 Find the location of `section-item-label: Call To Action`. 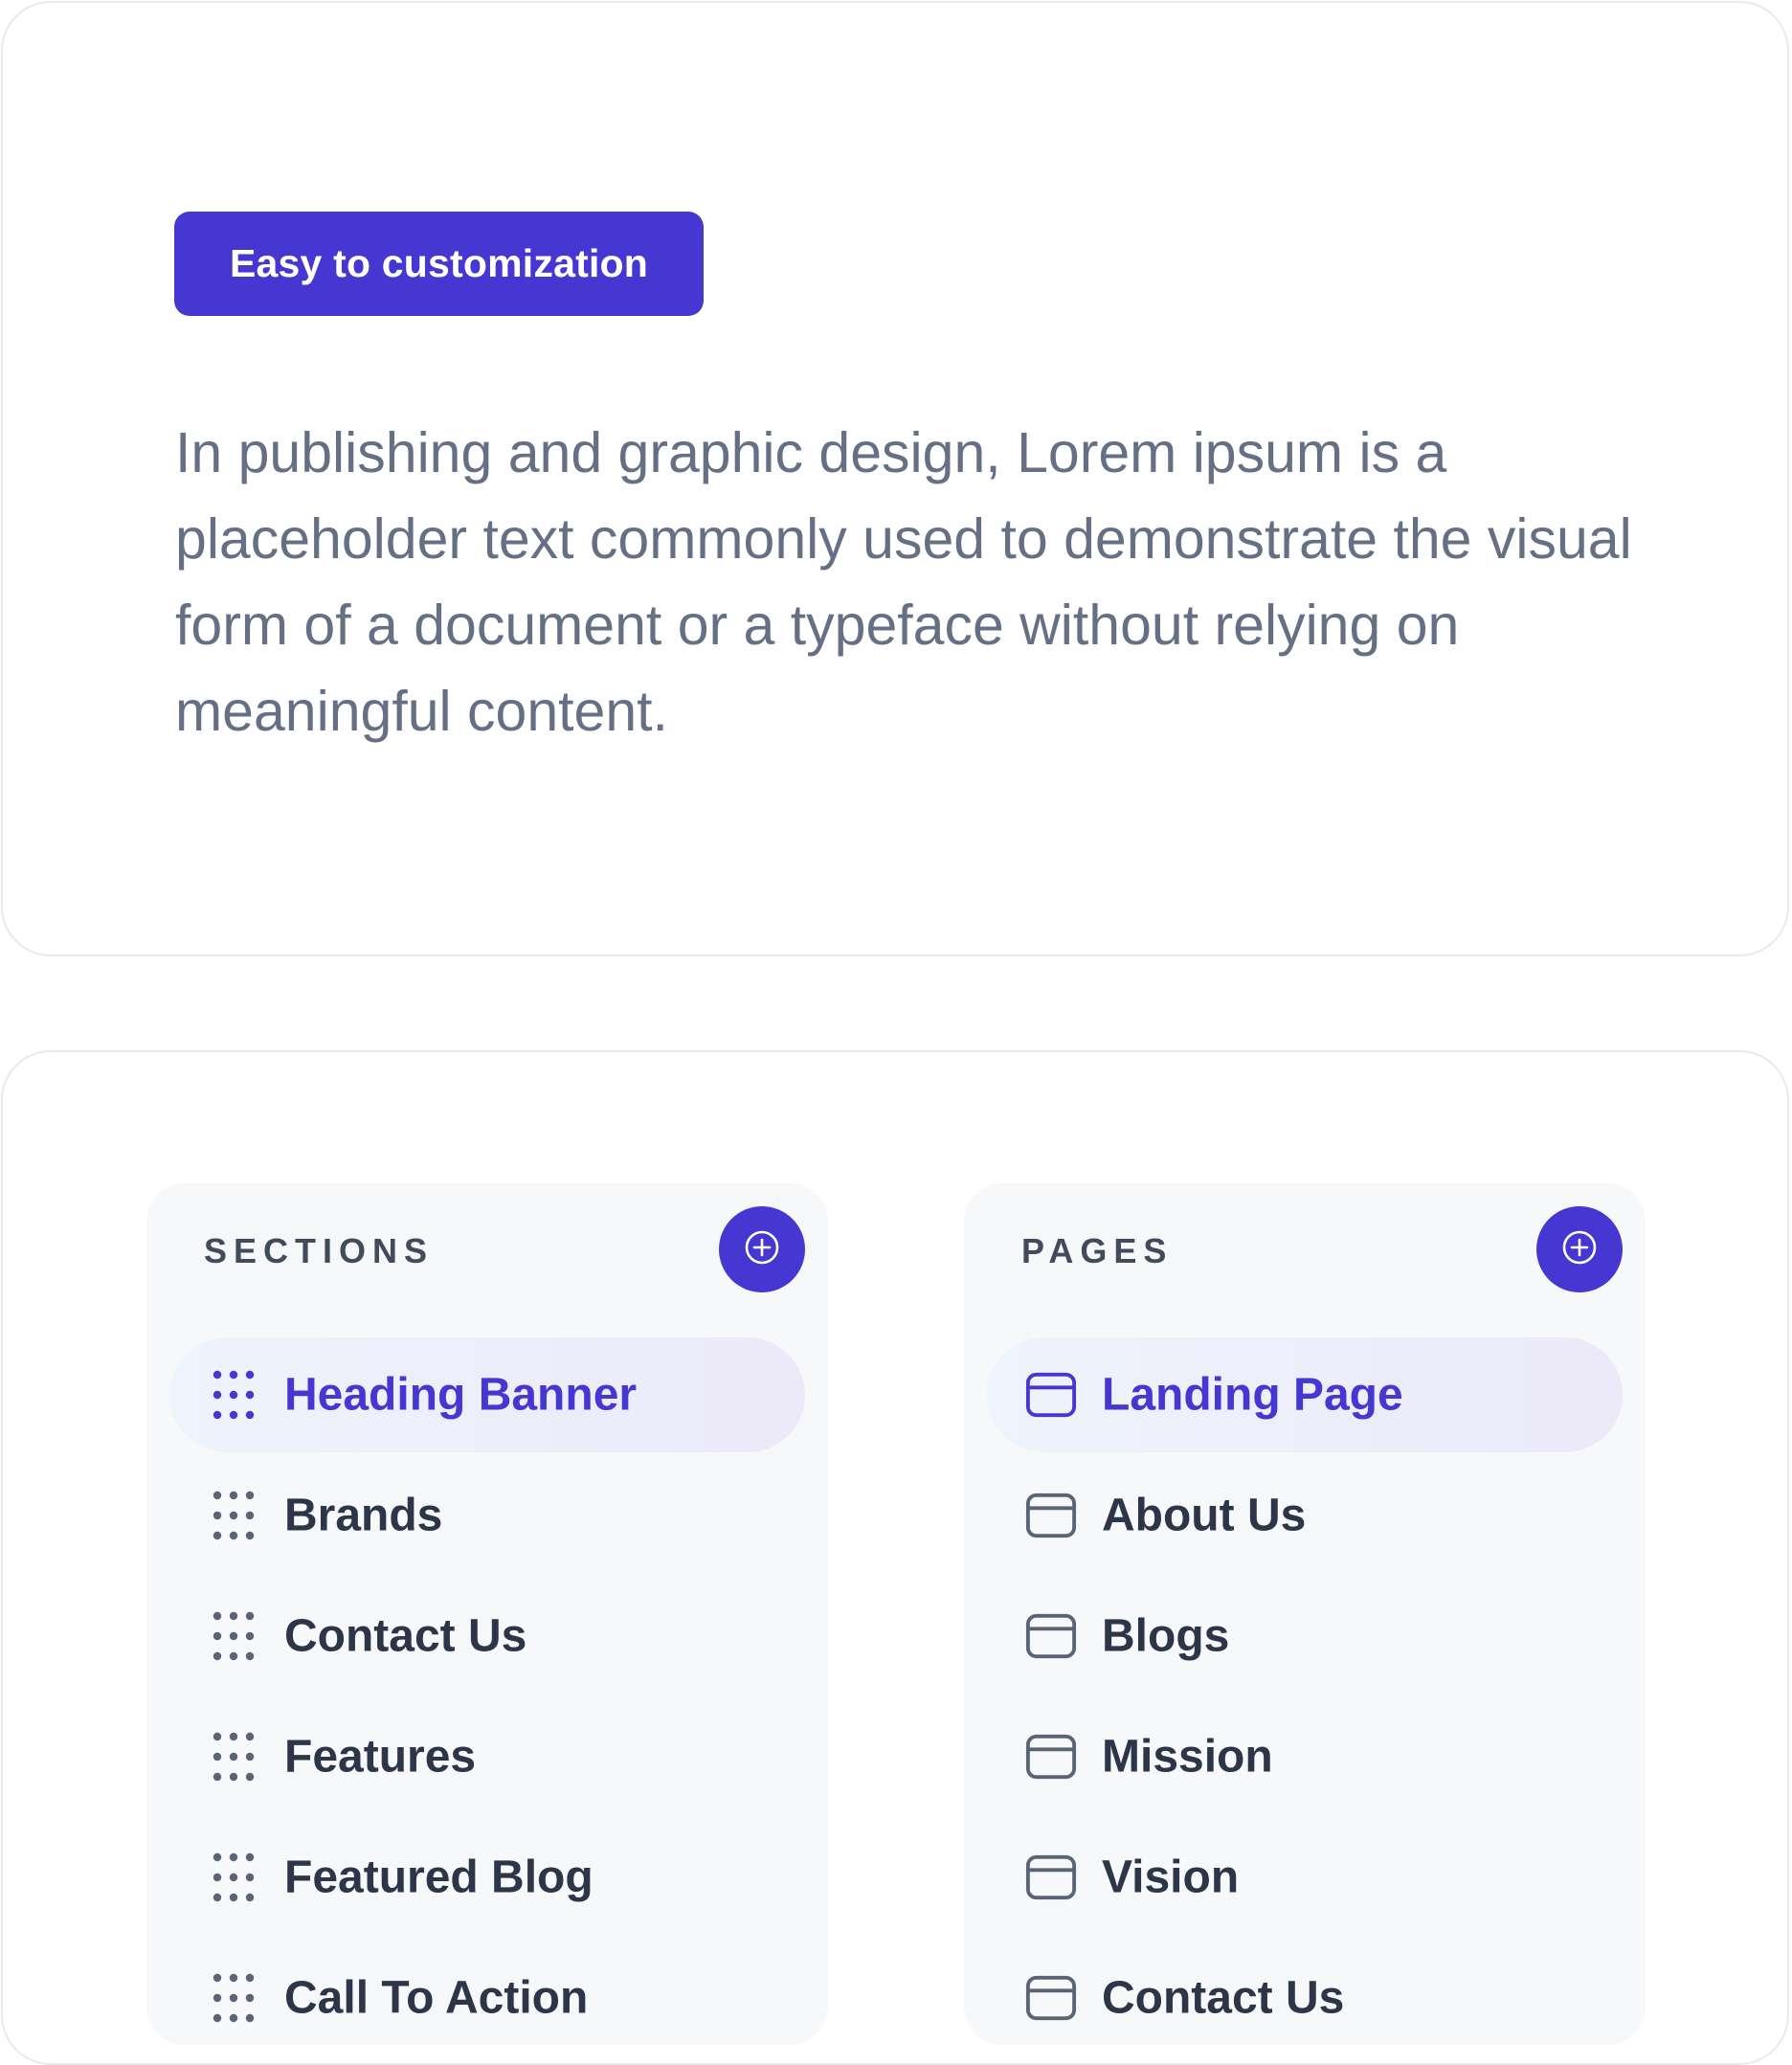

section-item-label: Call To Action is located at coordinates (437, 1998).